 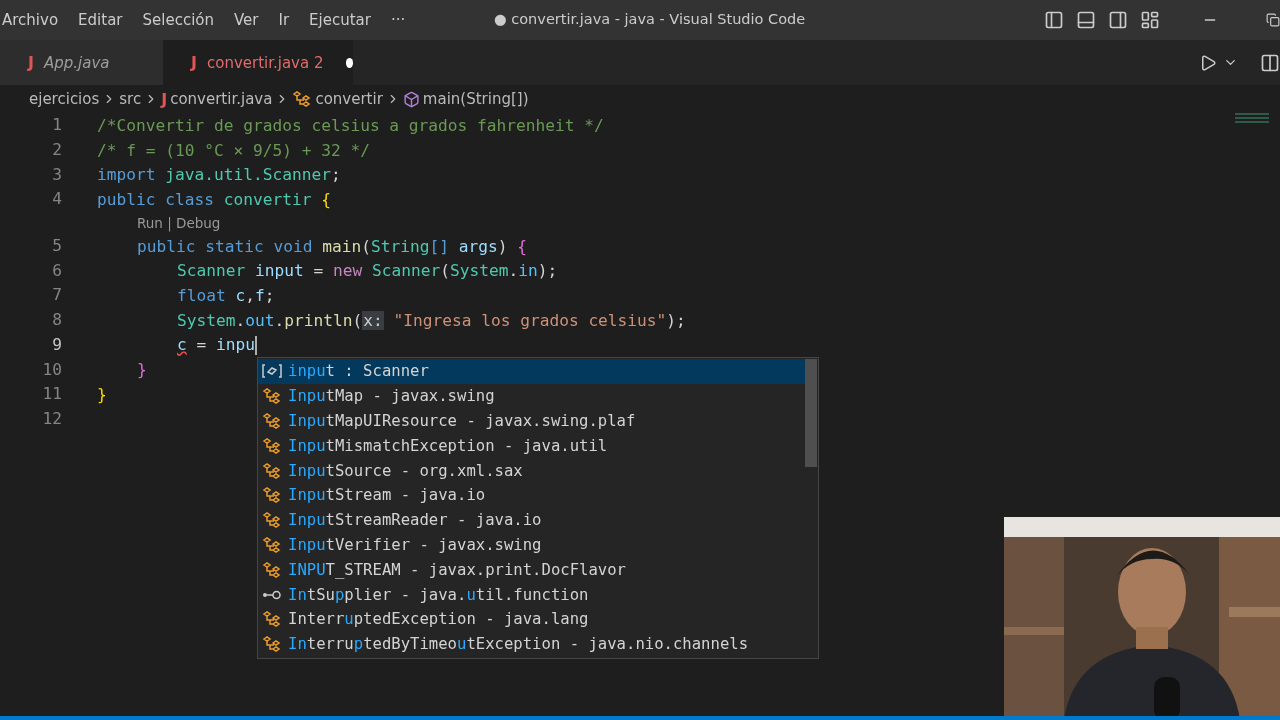 What do you see at coordinates (1273, 20) in the screenshot?
I see `restore-icon` at bounding box center [1273, 20].